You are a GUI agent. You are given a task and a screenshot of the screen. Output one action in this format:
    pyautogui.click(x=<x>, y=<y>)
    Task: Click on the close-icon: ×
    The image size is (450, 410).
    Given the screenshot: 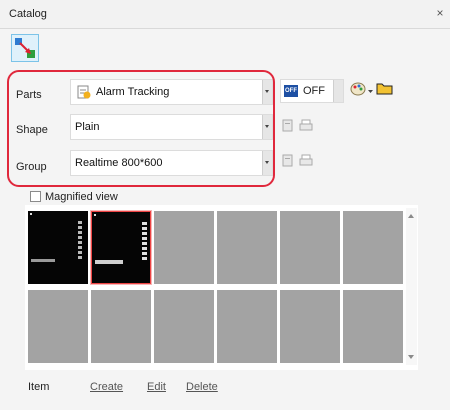 What is the action you would take?
    pyautogui.click(x=440, y=13)
    